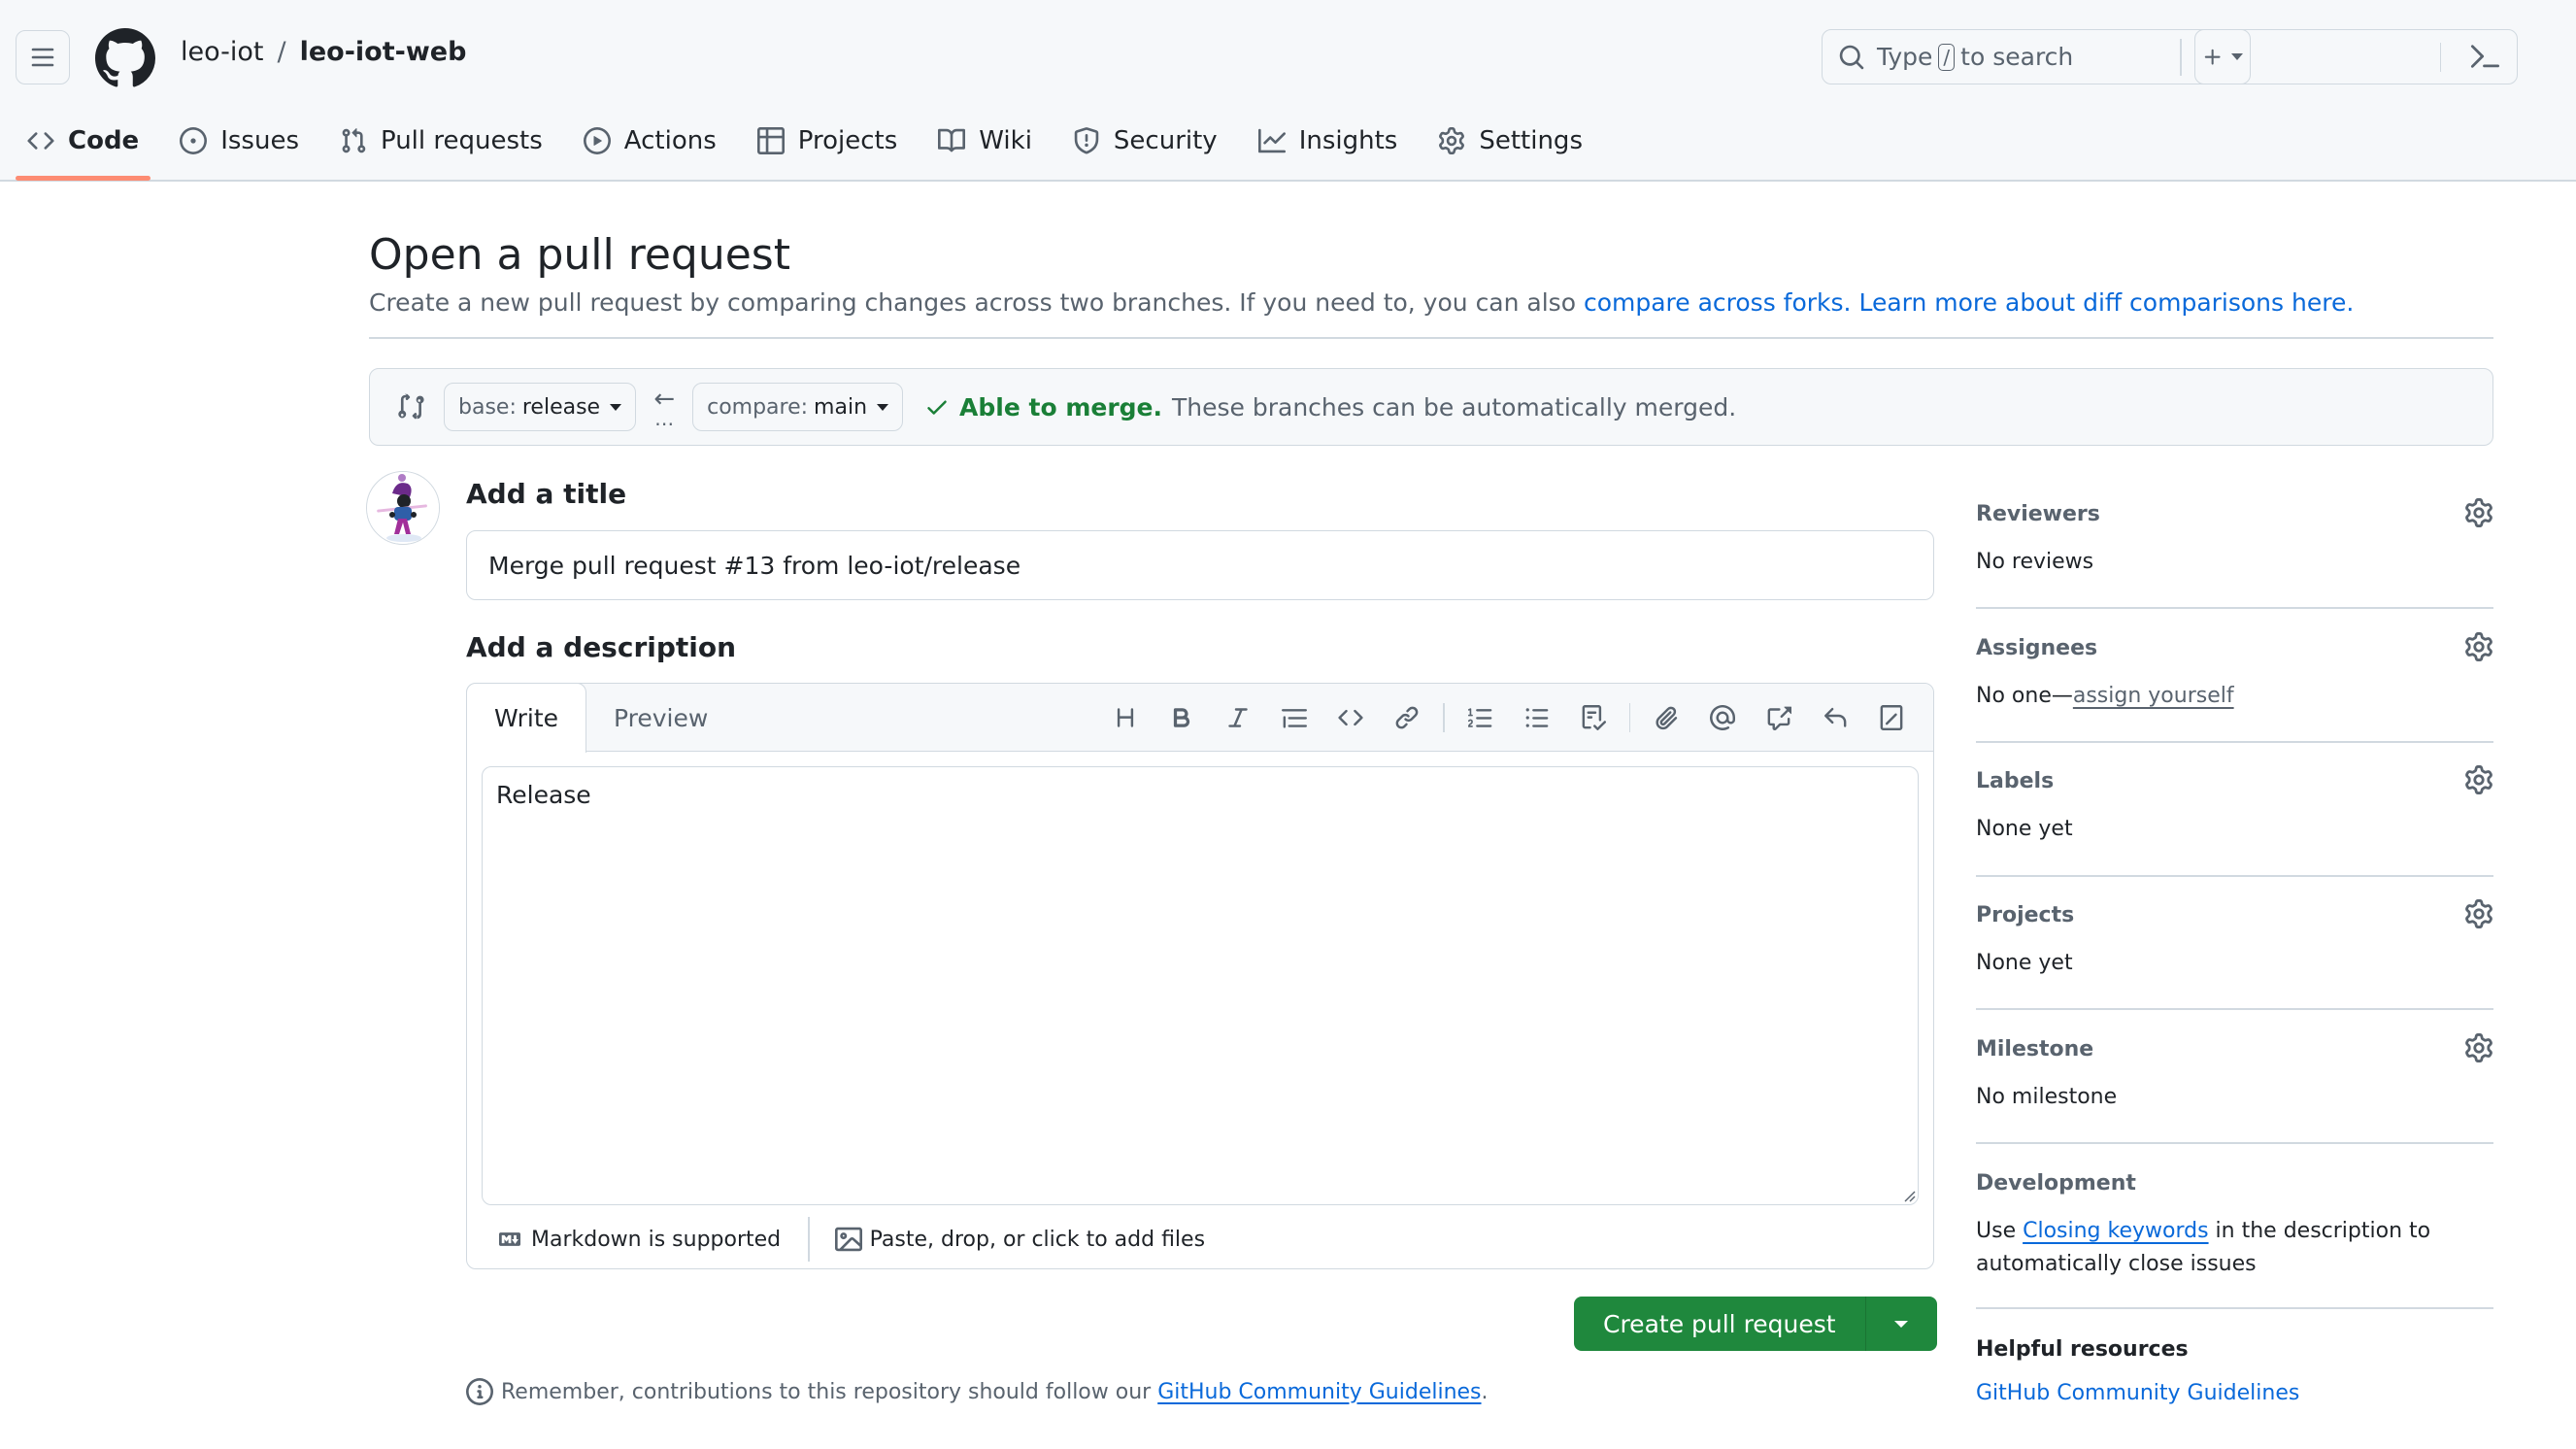 The height and width of the screenshot is (1449, 2576). I want to click on tab-security: Security, so click(1145, 141).